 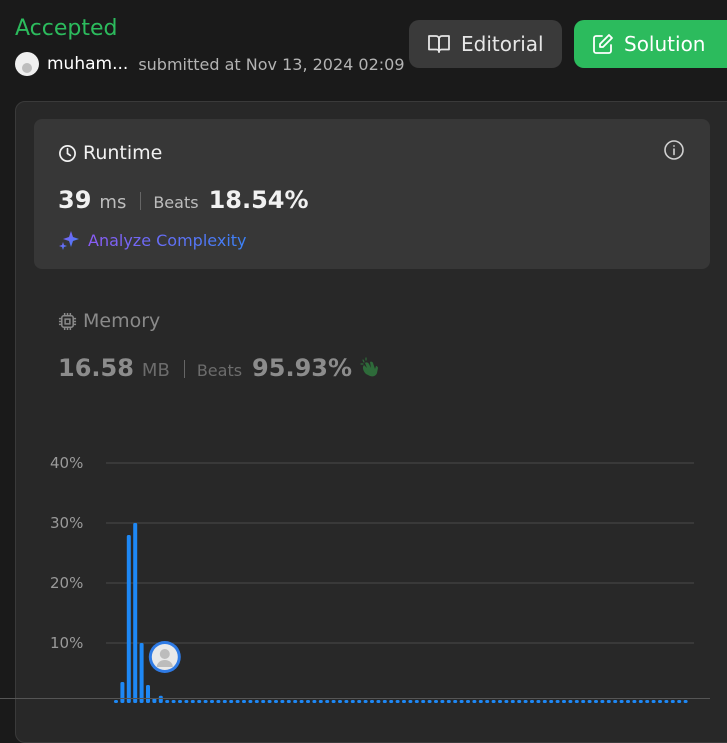 What do you see at coordinates (66, 643) in the screenshot?
I see `y-tick-label: 10%` at bounding box center [66, 643].